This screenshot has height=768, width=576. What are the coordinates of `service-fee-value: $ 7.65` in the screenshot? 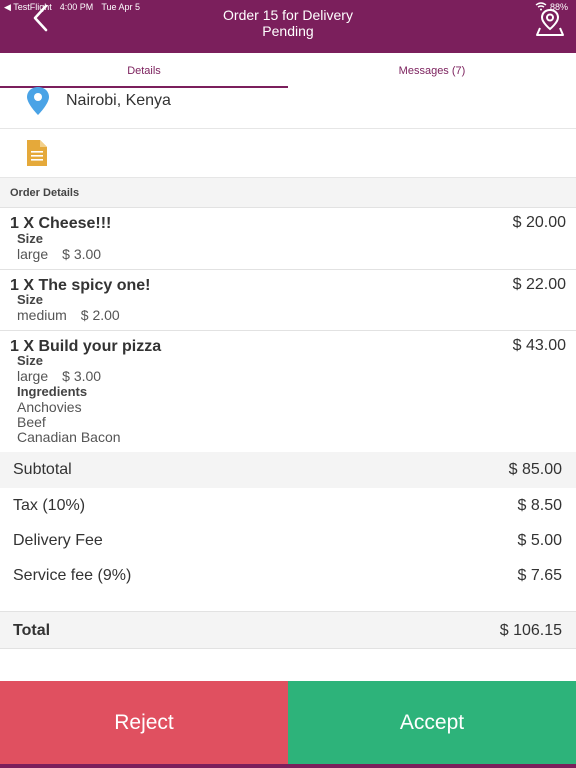 It's located at (539, 575).